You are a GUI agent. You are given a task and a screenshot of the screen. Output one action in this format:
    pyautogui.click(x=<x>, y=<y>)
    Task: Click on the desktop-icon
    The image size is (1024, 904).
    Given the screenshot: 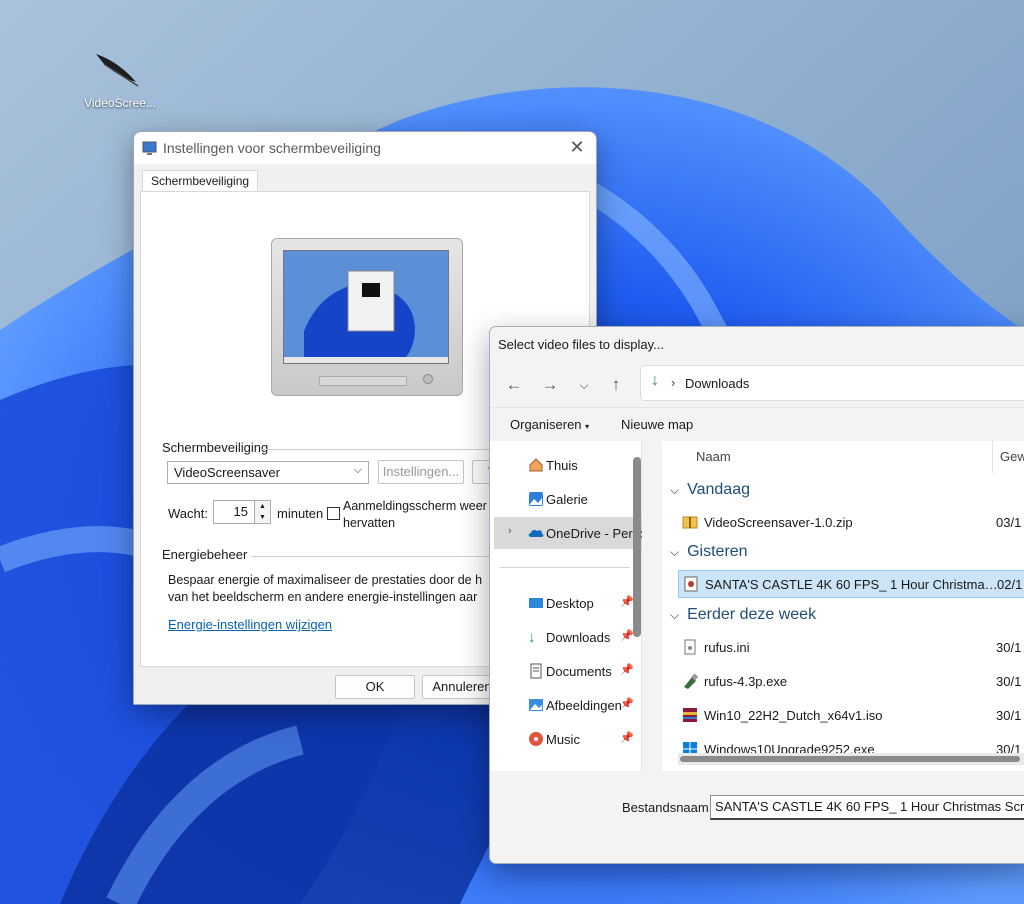 What is the action you would take?
    pyautogui.click(x=536, y=603)
    